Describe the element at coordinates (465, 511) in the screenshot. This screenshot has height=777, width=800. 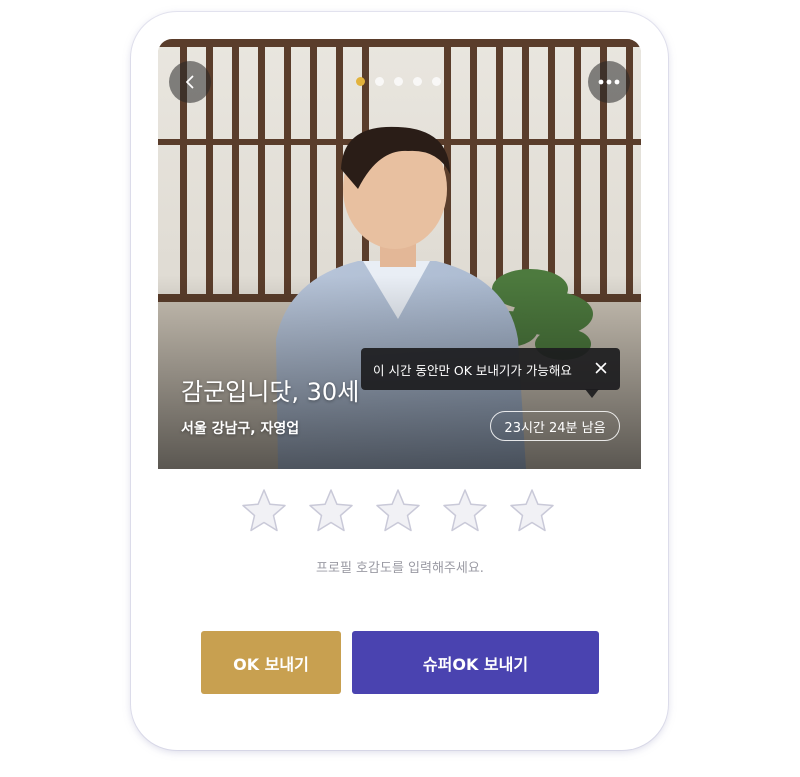
I see `star-4-icon` at that location.